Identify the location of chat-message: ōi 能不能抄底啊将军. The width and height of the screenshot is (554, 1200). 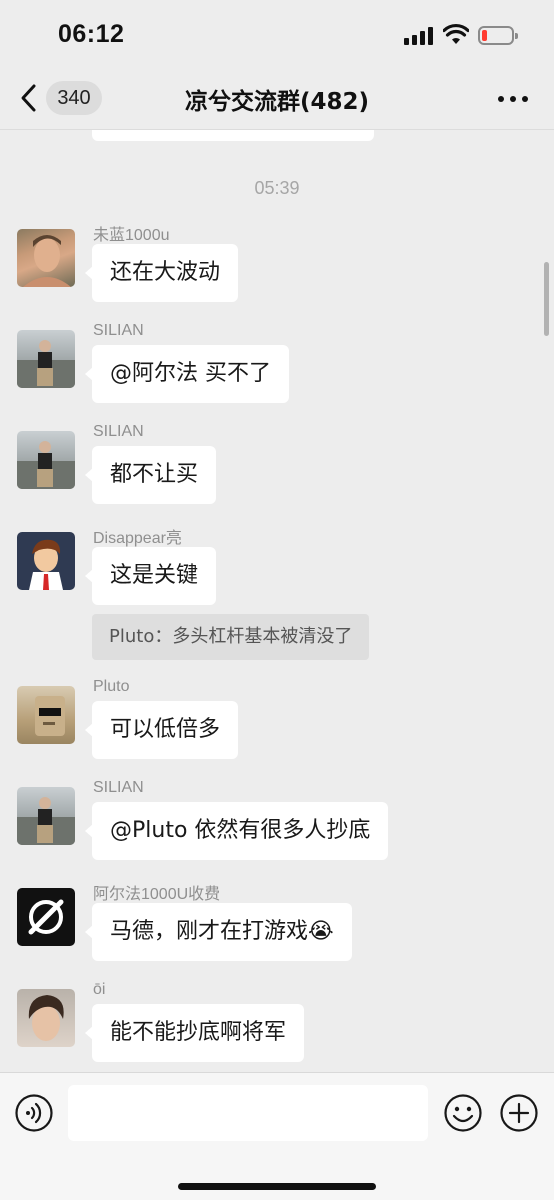
(277, 1026).